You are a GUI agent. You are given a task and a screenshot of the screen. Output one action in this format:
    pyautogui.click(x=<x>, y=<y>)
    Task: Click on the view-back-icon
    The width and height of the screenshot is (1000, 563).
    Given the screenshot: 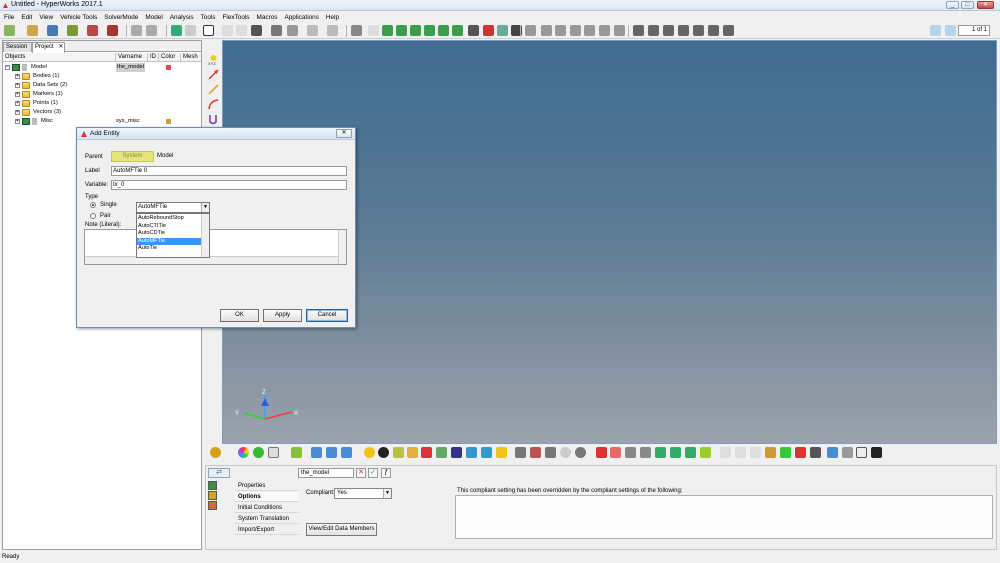 What is the action you would take?
    pyautogui.click(x=728, y=30)
    